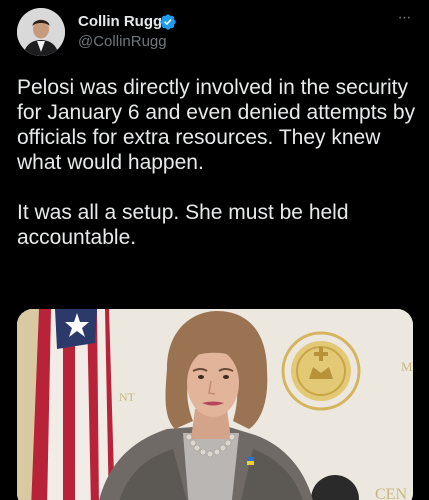  Describe the element at coordinates (407, 366) in the screenshot. I see `seal-letter: M` at that location.